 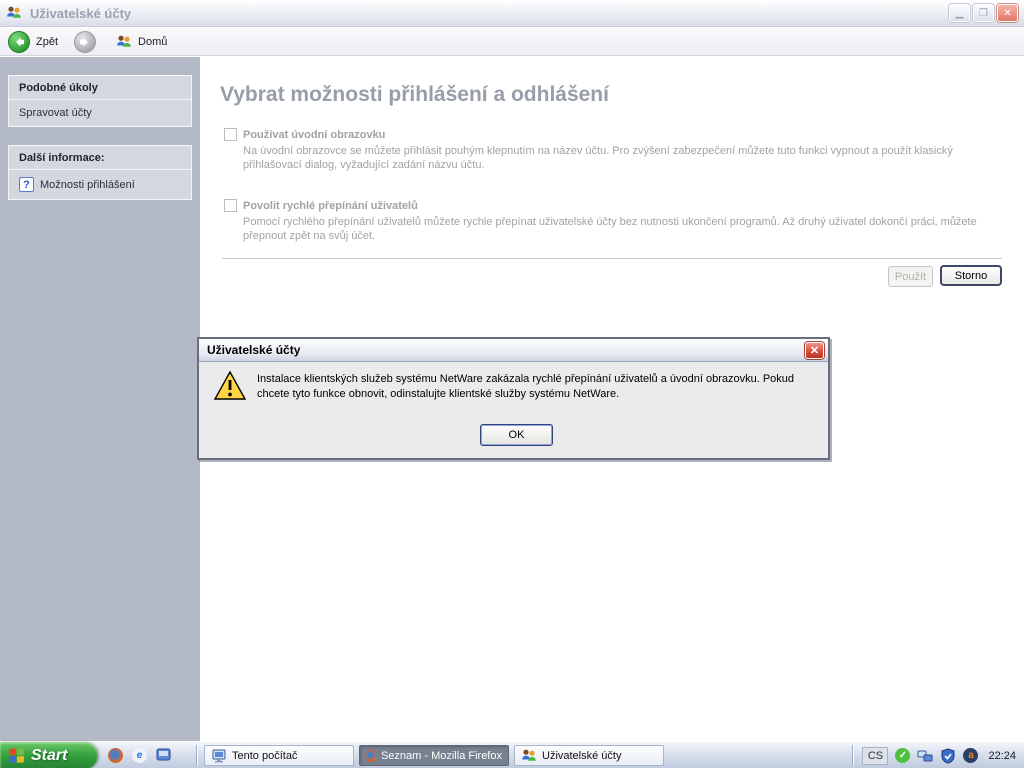 I want to click on status-check-icon: ✓, so click(x=903, y=755).